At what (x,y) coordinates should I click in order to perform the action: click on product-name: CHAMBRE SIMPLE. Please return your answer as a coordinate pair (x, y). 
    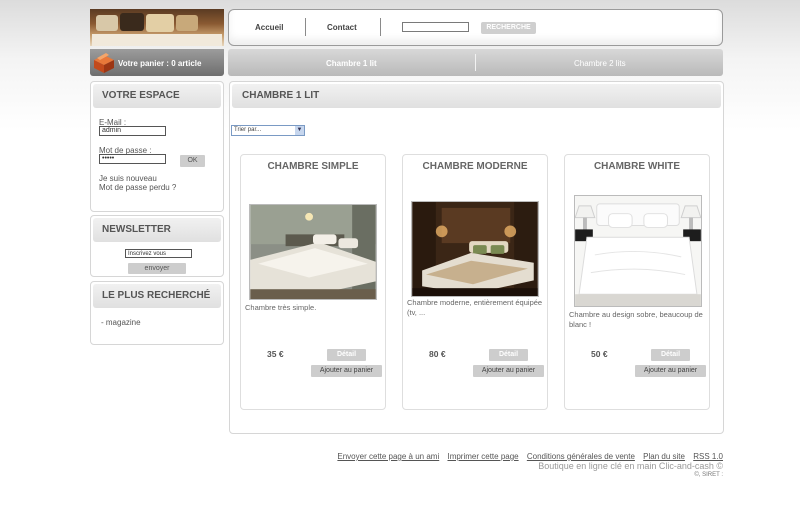
    Looking at the image, I should click on (313, 166).